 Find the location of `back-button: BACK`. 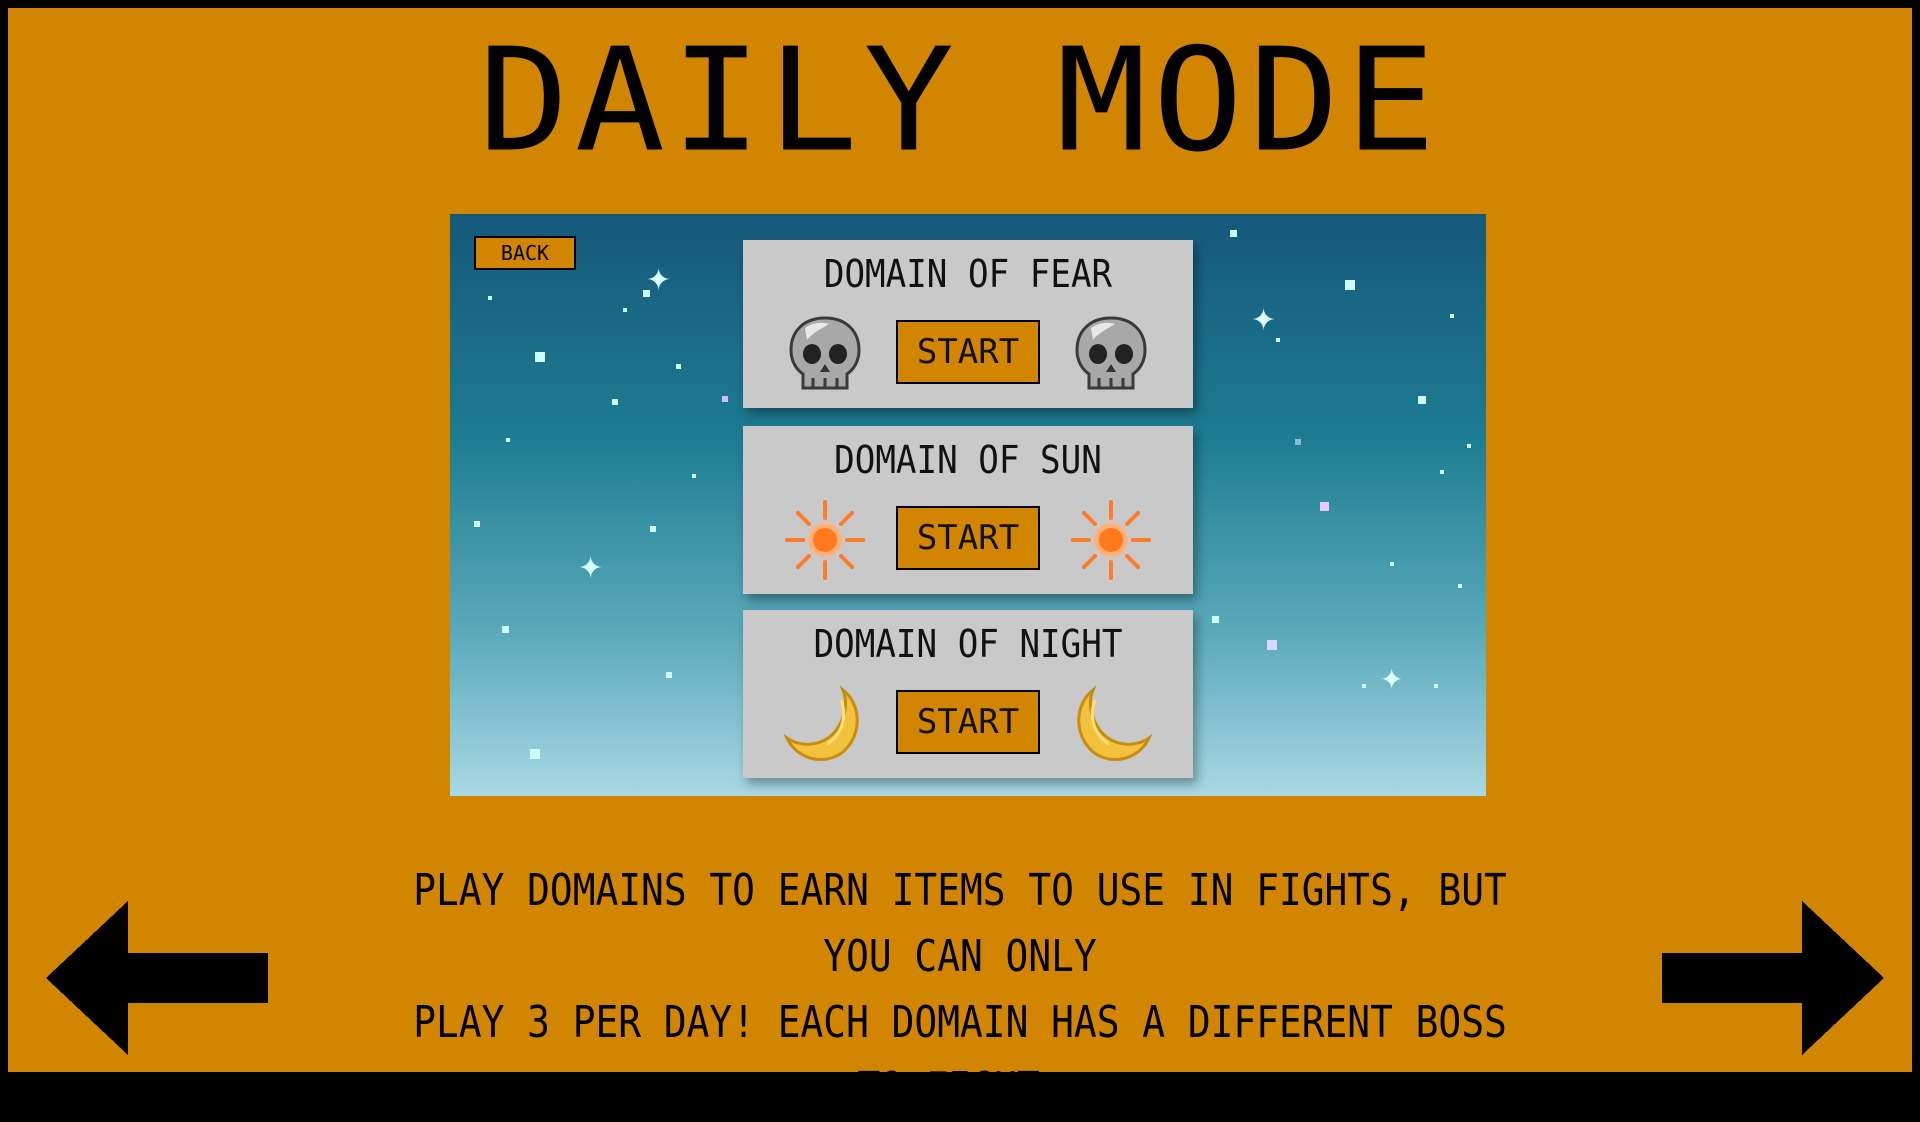

back-button: BACK is located at coordinates (525, 253).